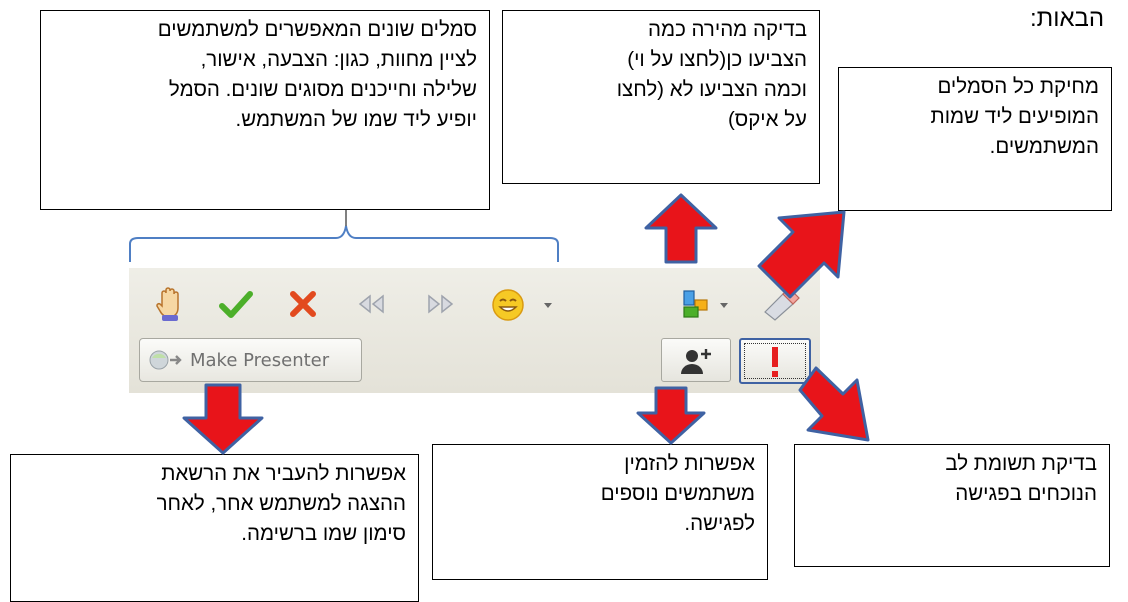  Describe the element at coordinates (344, 243) in the screenshot. I see `group-brace` at that location.